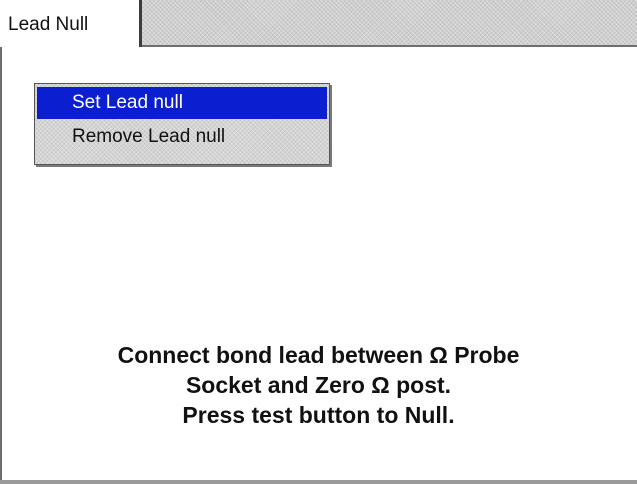  What do you see at coordinates (318, 482) in the screenshot?
I see `panel-bottom-border` at bounding box center [318, 482].